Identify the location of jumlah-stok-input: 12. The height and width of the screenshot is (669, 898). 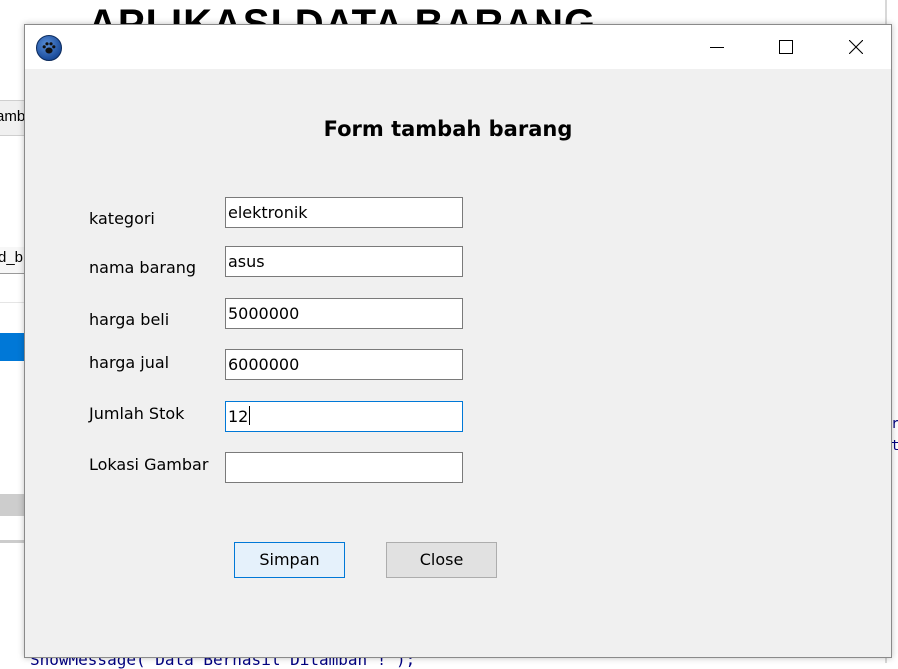
(344, 416).